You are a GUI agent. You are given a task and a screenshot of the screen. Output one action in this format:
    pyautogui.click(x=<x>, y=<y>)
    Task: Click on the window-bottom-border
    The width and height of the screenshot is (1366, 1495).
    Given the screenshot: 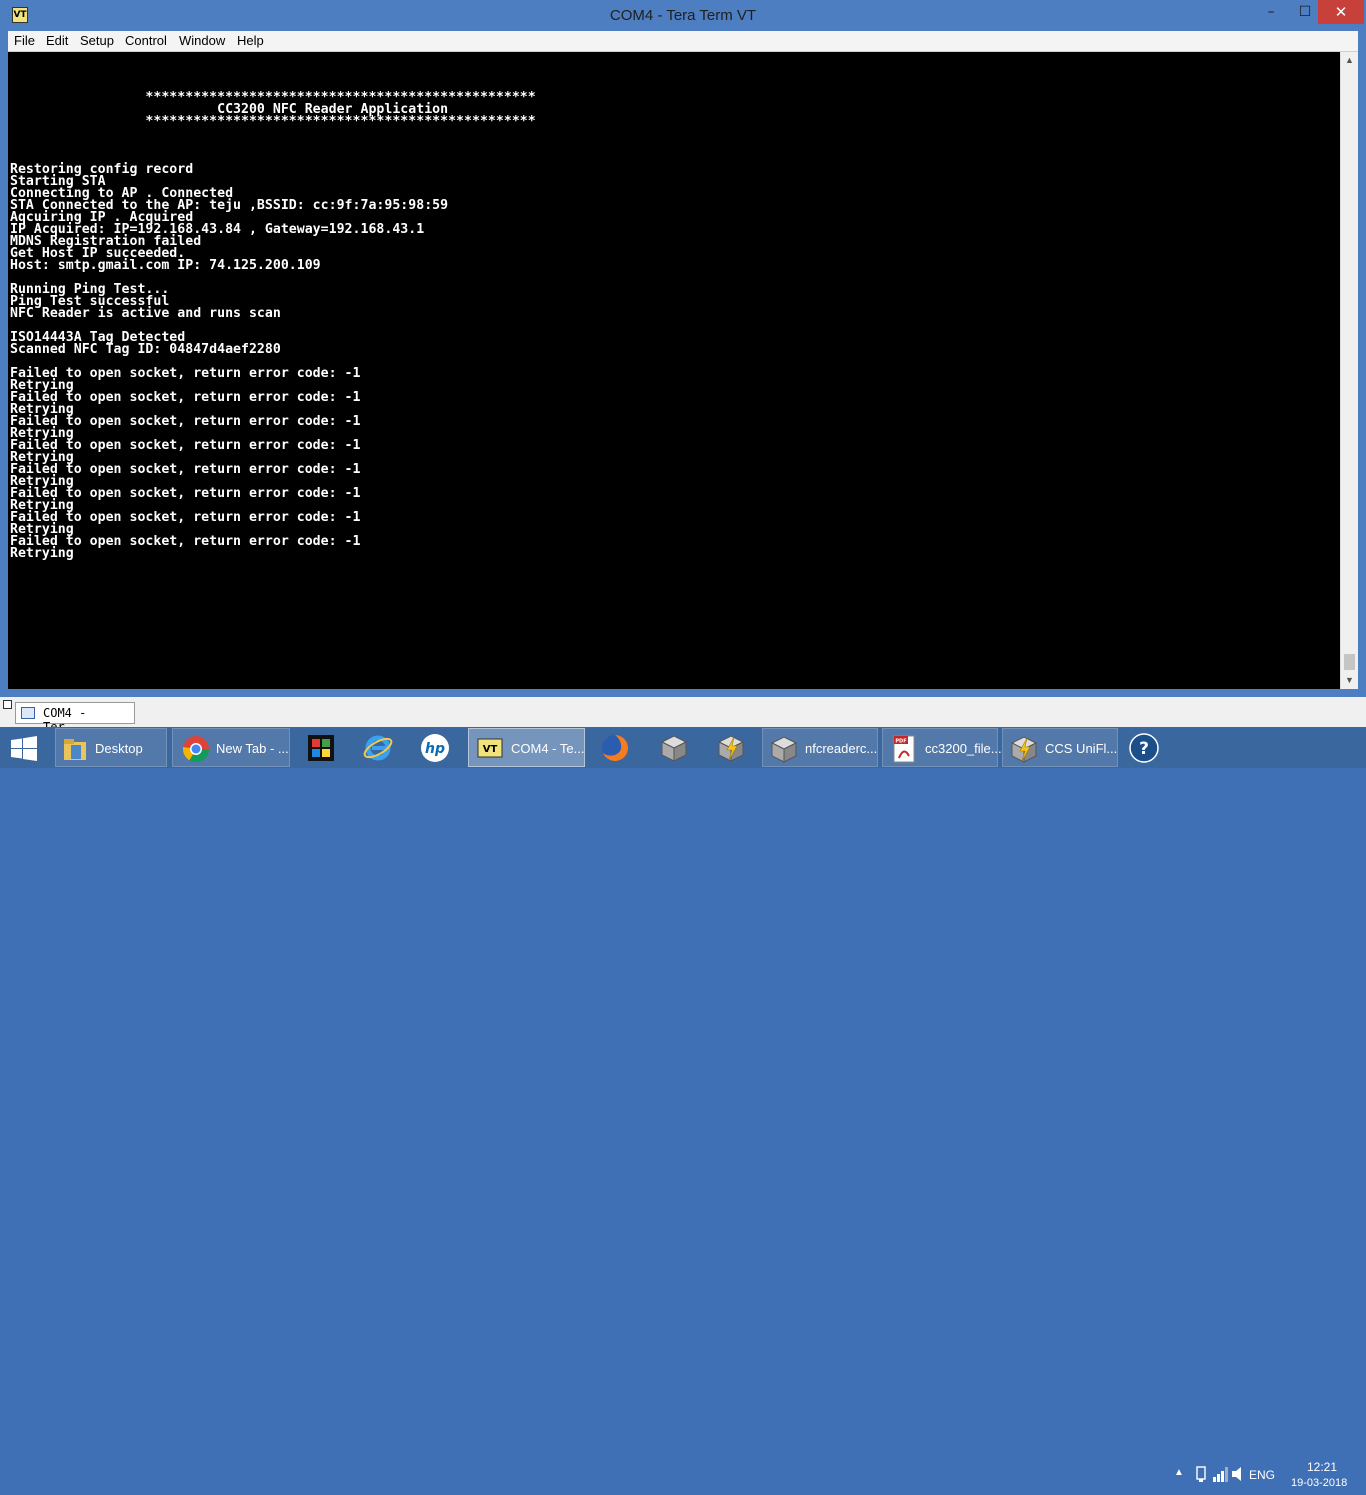 What is the action you would take?
    pyautogui.click(x=683, y=691)
    